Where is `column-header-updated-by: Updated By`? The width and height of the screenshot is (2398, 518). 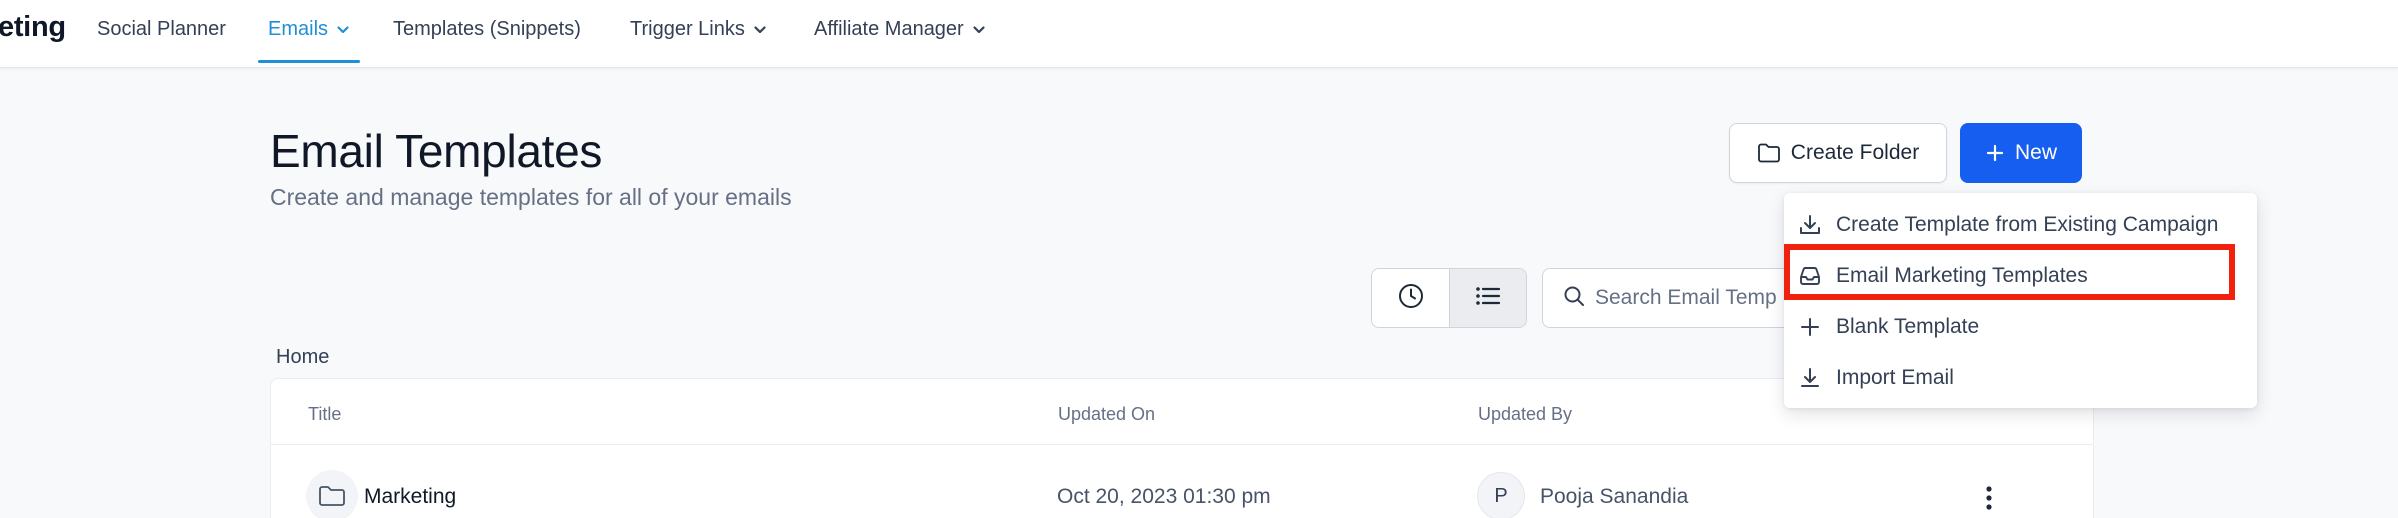 column-header-updated-by: Updated By is located at coordinates (1525, 414).